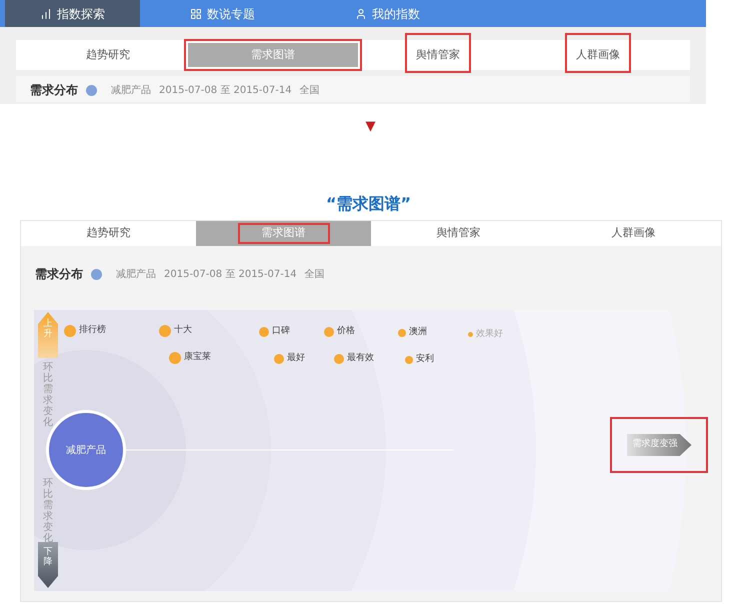 The height and width of the screenshot is (606, 739). I want to click on keyword-label: 十大, so click(183, 331).